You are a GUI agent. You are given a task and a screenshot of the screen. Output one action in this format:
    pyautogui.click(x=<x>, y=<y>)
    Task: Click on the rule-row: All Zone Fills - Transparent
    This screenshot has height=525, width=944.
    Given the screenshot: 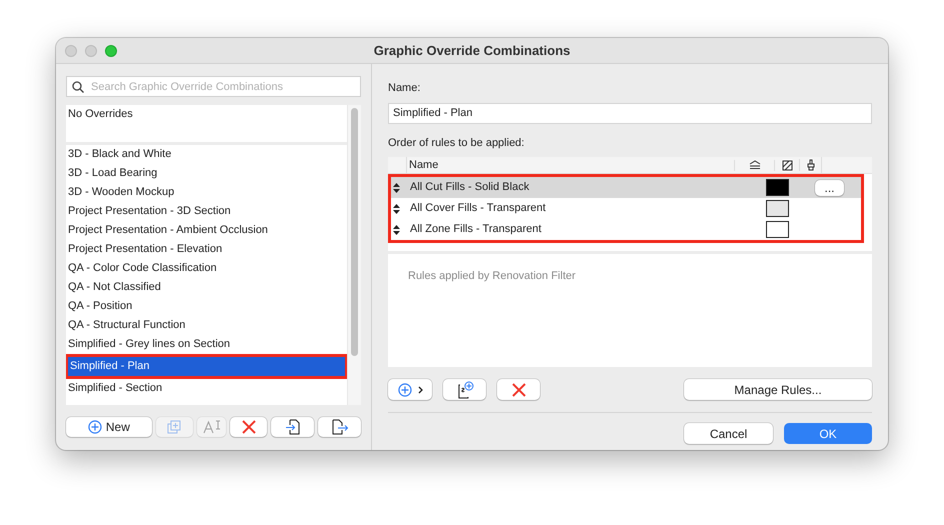 What is the action you would take?
    pyautogui.click(x=626, y=229)
    